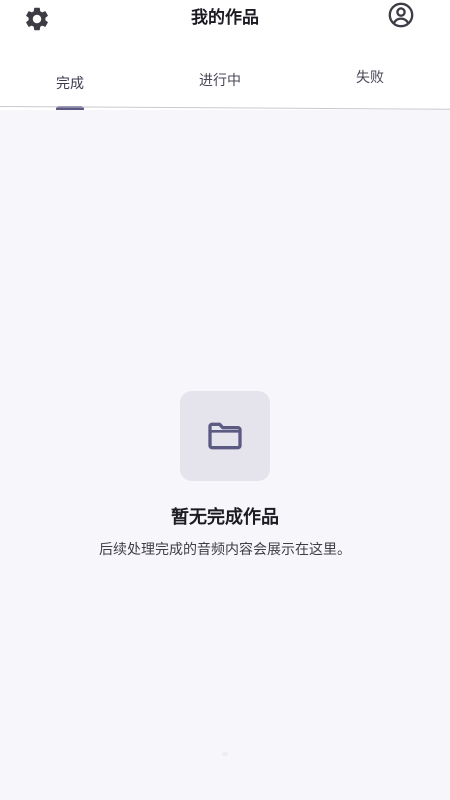  I want to click on tab-completed: 完成, so click(70, 82).